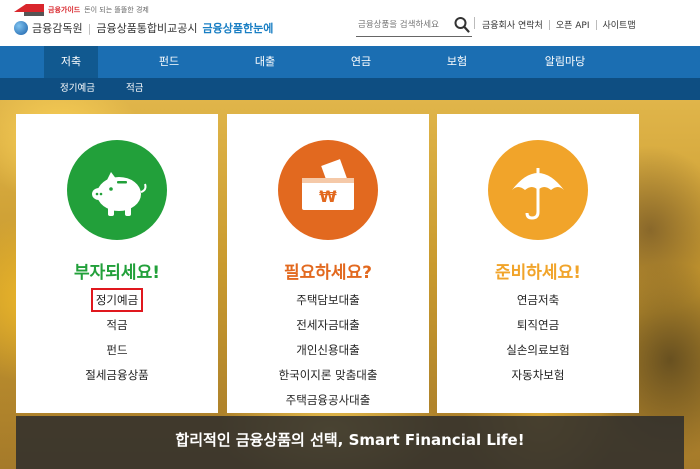 This screenshot has height=469, width=700. What do you see at coordinates (565, 62) in the screenshot?
I see `nav-item-notices: 알림마당` at bounding box center [565, 62].